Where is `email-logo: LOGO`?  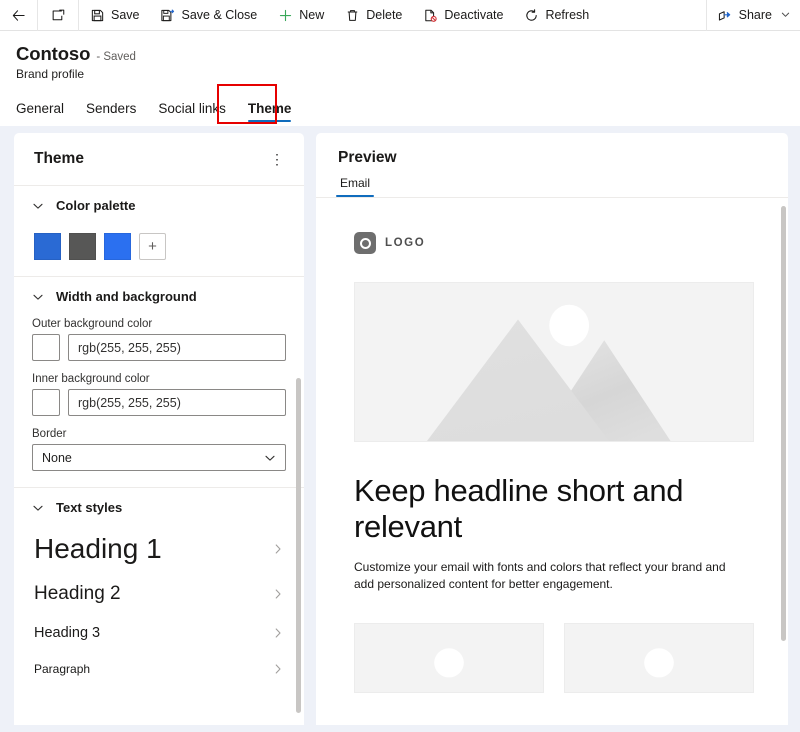 email-logo: LOGO is located at coordinates (554, 243).